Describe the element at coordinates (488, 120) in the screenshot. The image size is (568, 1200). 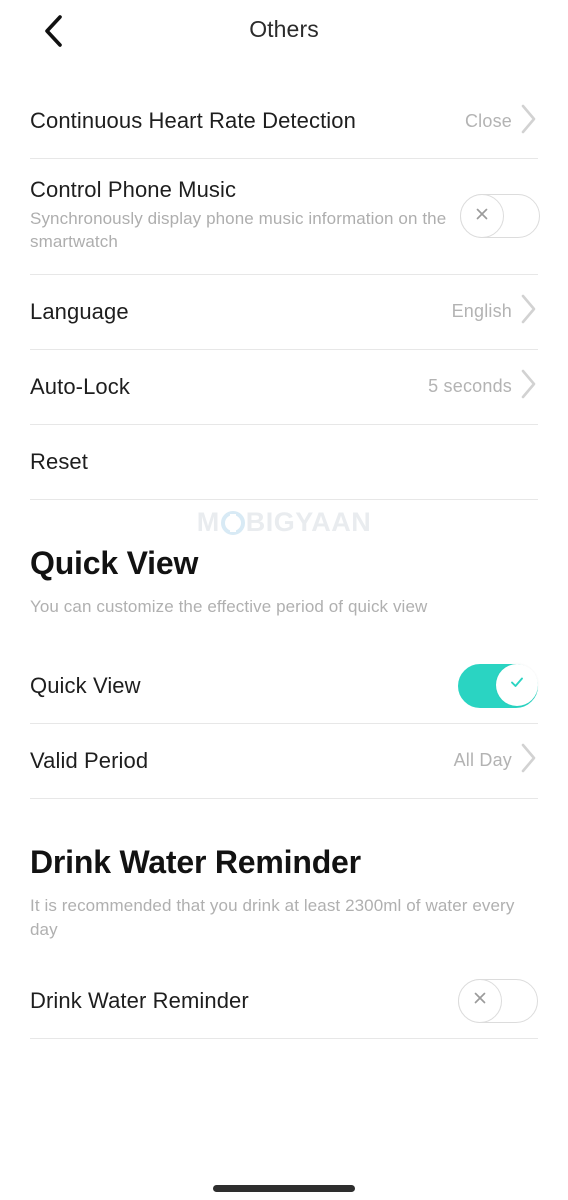
I see `row-value: Close` at that location.